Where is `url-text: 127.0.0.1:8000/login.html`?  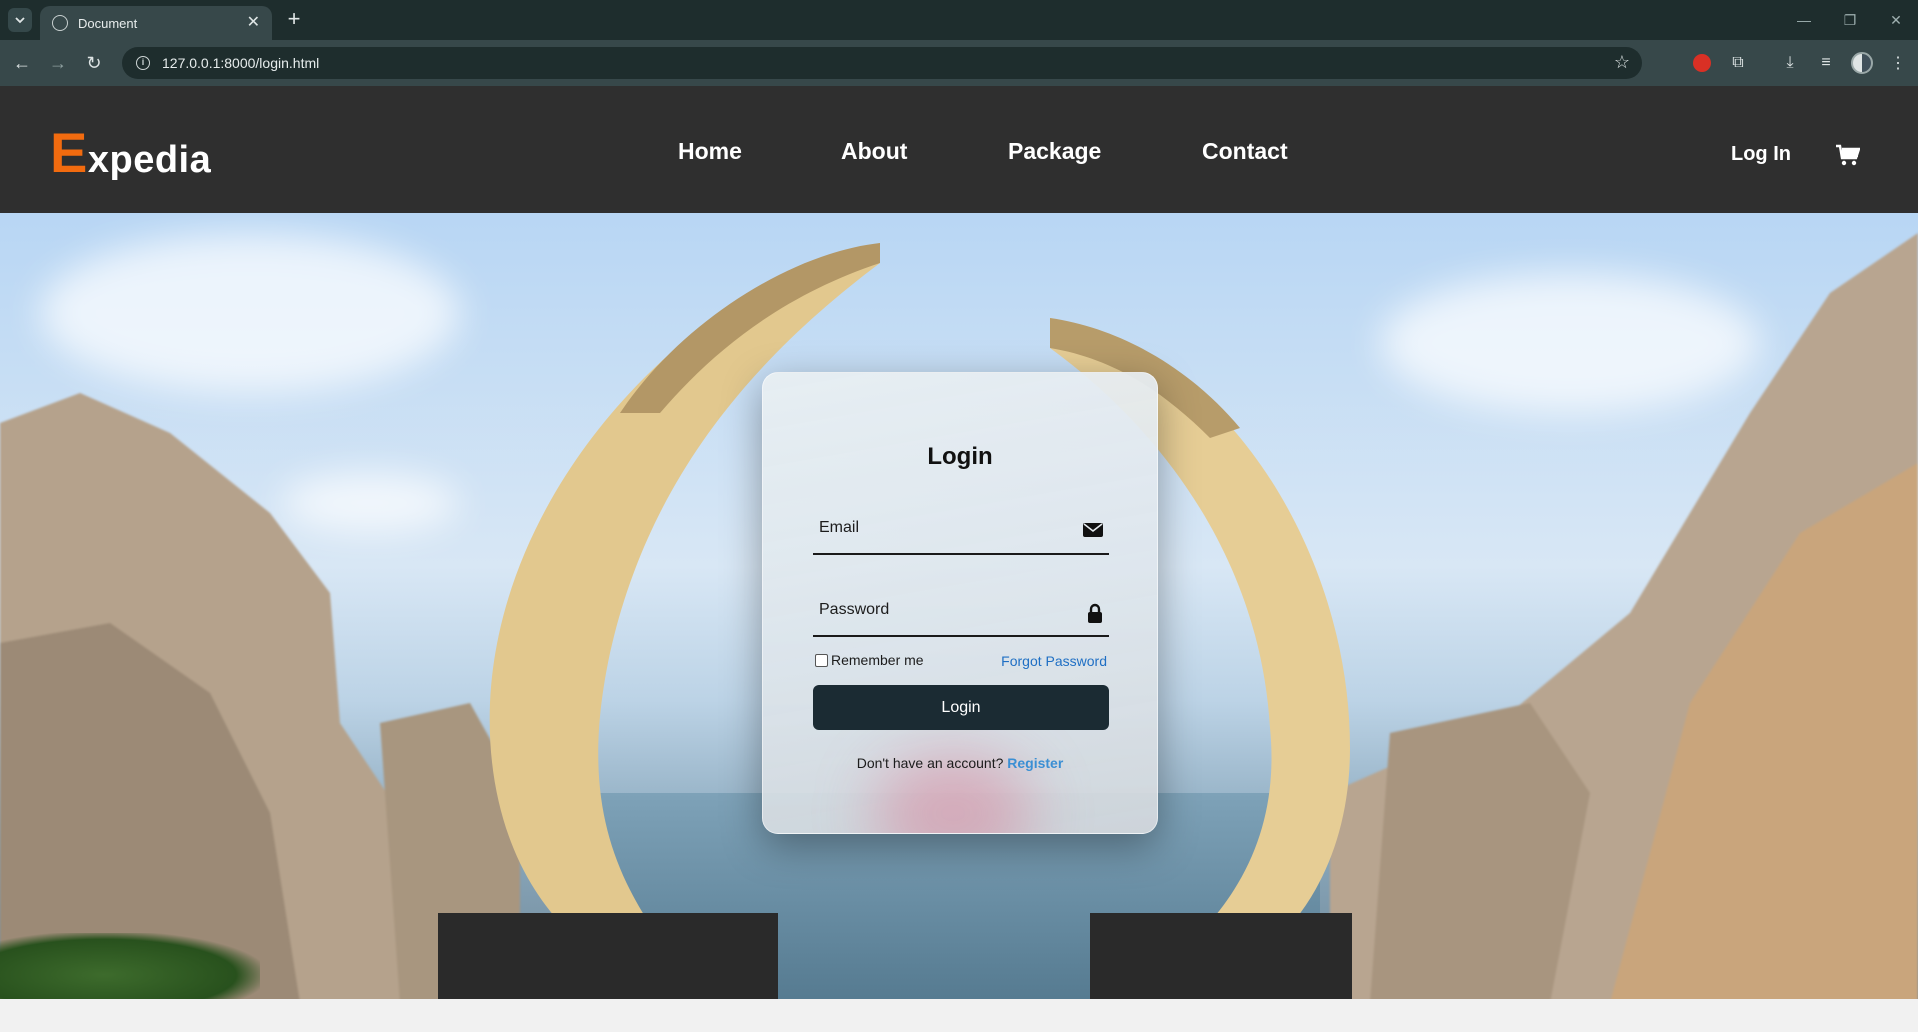
url-text: 127.0.0.1:8000/login.html is located at coordinates (240, 63).